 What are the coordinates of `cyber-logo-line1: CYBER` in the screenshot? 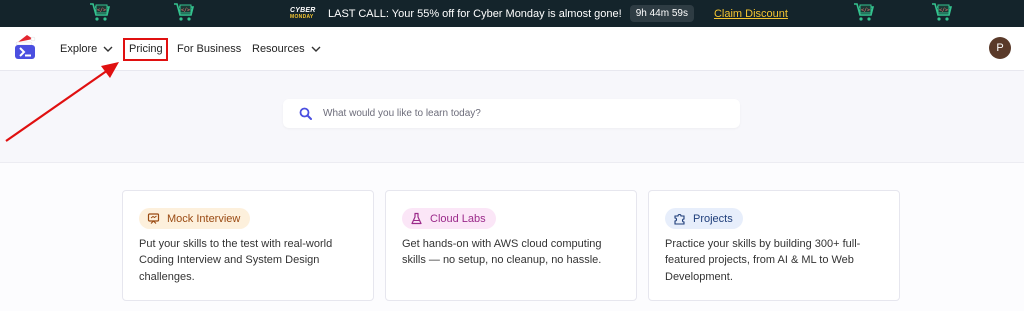 It's located at (303, 10).